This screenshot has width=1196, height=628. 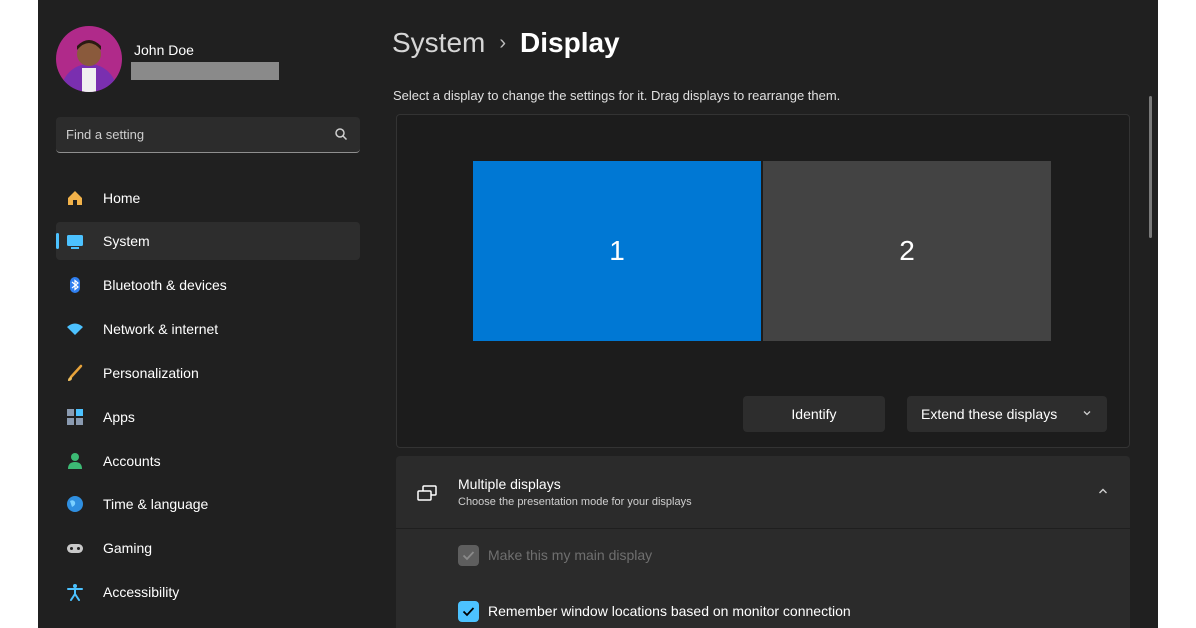 What do you see at coordinates (1103, 491) in the screenshot?
I see `chevron-up-icon` at bounding box center [1103, 491].